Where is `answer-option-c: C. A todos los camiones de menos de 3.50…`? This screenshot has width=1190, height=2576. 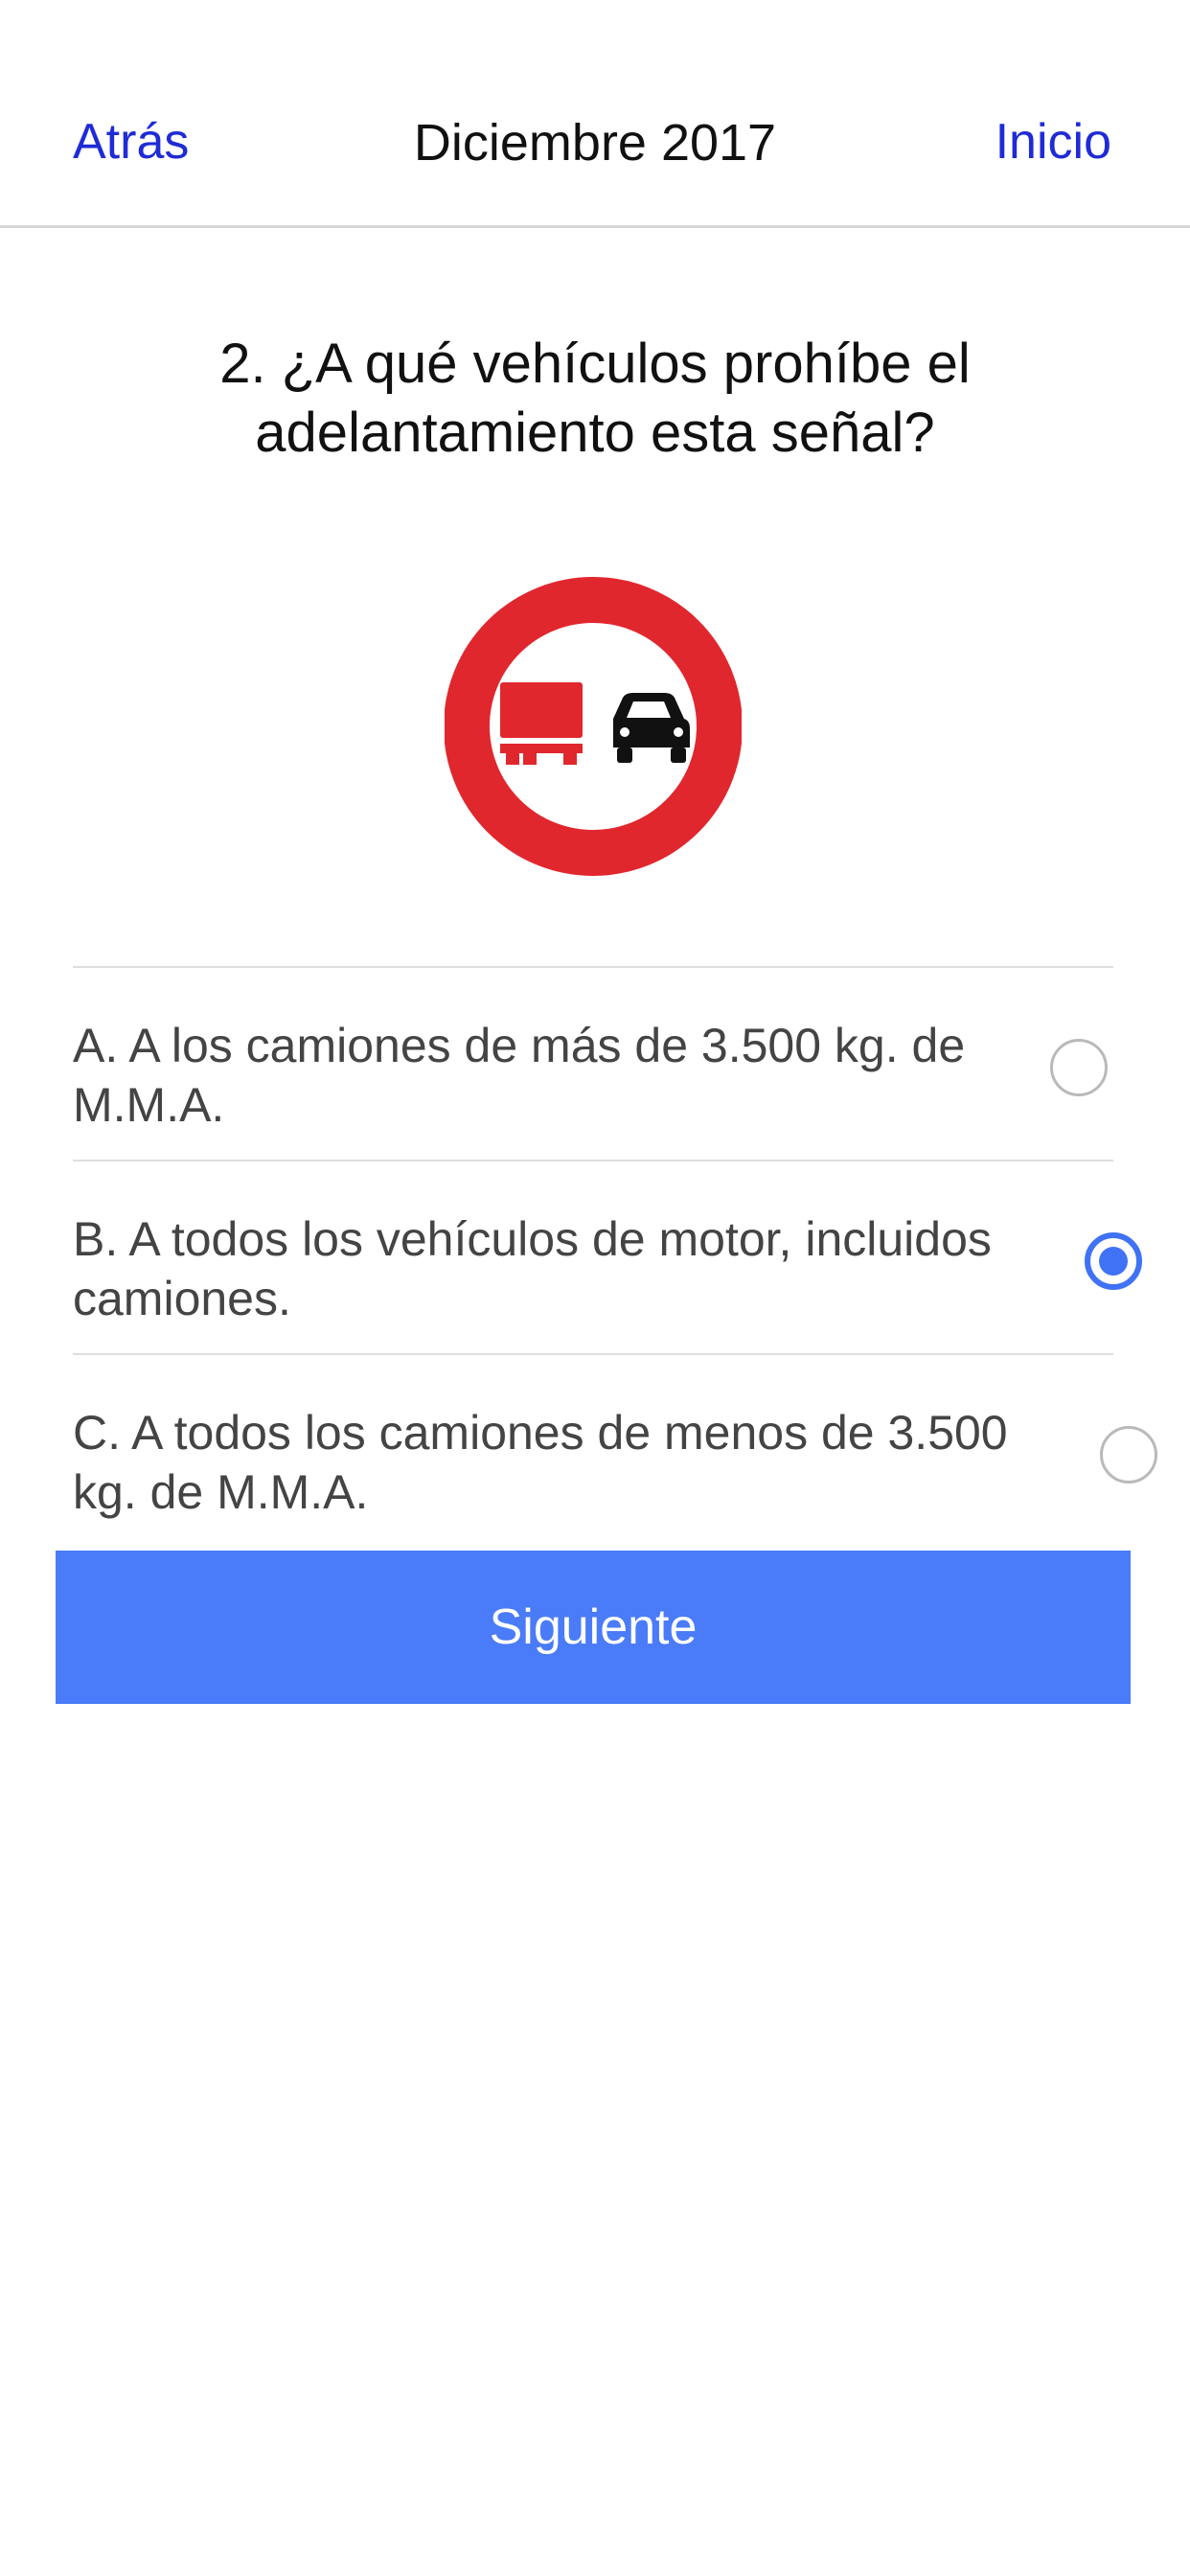 answer-option-c: C. A todos los camiones de menos de 3.50… is located at coordinates (615, 1450).